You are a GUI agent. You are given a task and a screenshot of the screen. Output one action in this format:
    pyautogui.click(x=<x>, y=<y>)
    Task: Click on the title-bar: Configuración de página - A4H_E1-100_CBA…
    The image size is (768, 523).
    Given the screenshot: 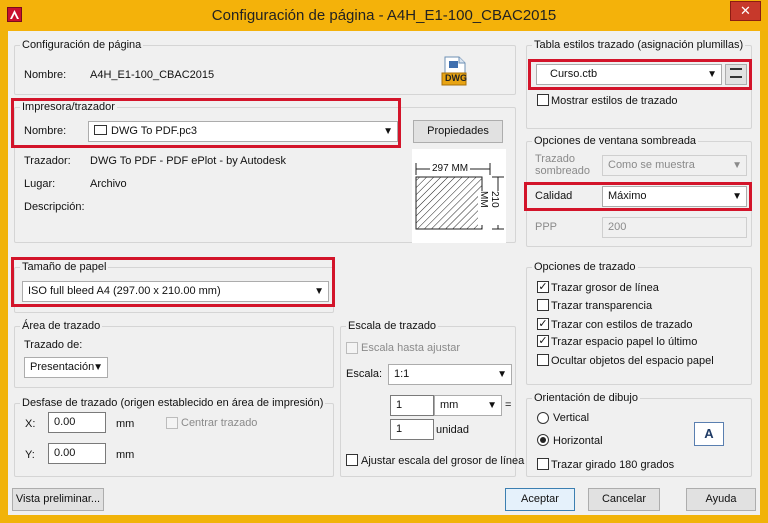 What is the action you would take?
    pyautogui.click(x=384, y=15)
    